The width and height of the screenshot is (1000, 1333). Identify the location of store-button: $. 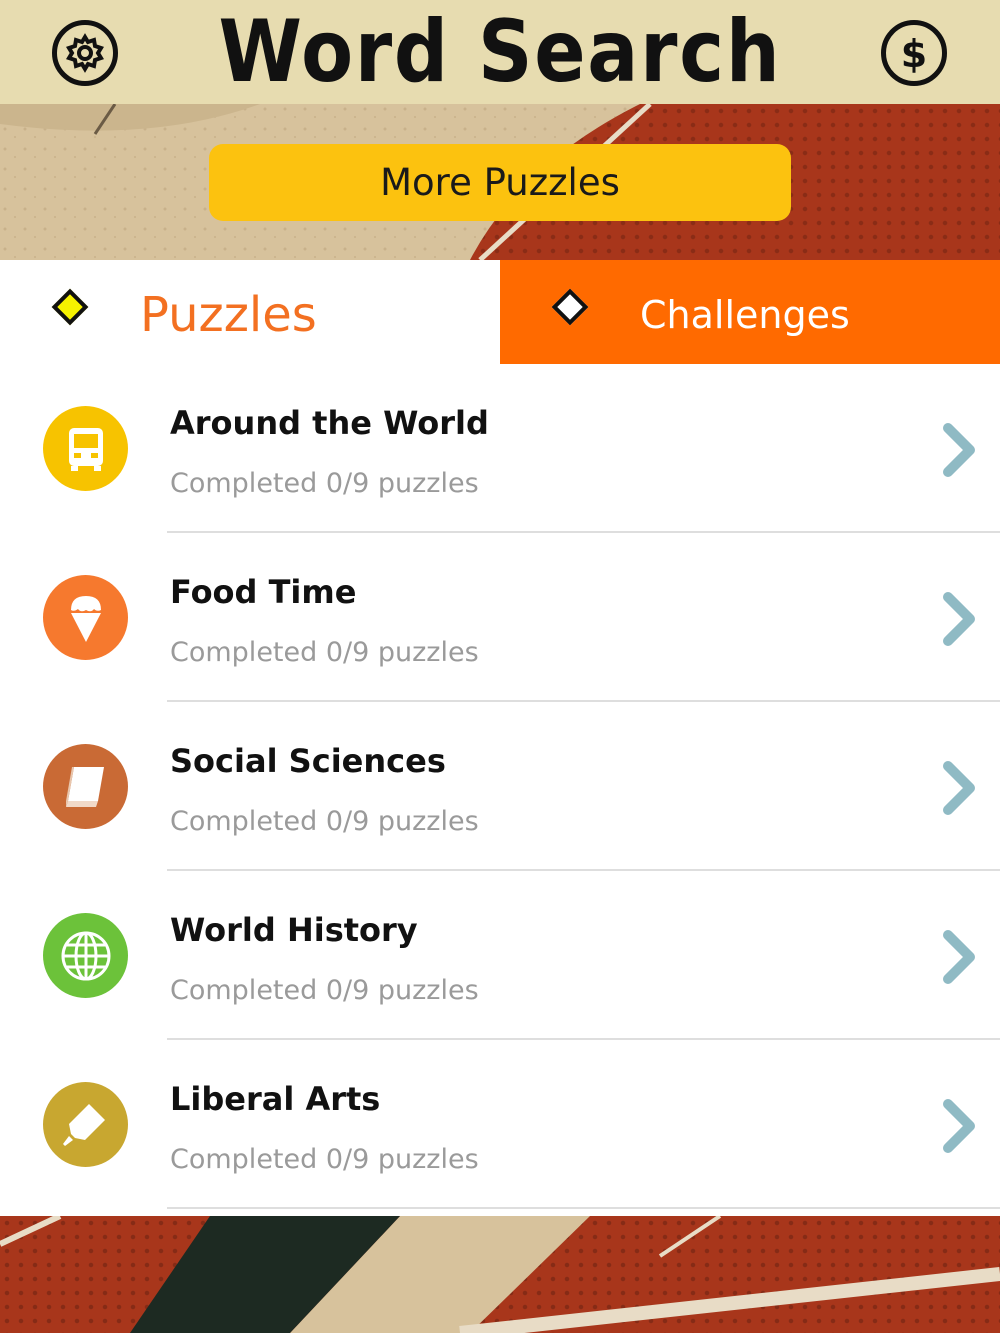
(914, 53).